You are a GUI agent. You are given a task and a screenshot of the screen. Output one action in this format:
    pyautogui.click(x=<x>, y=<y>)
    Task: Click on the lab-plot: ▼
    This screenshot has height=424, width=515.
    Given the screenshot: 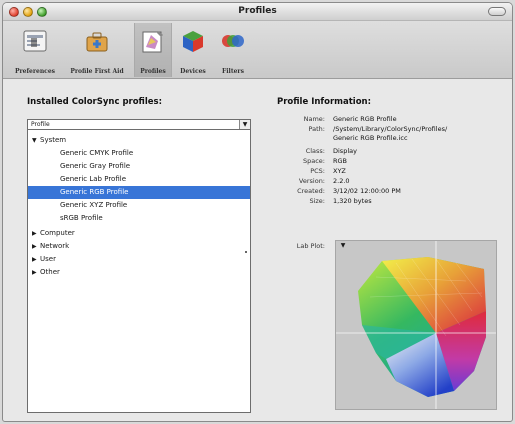 What is the action you would take?
    pyautogui.click(x=416, y=325)
    